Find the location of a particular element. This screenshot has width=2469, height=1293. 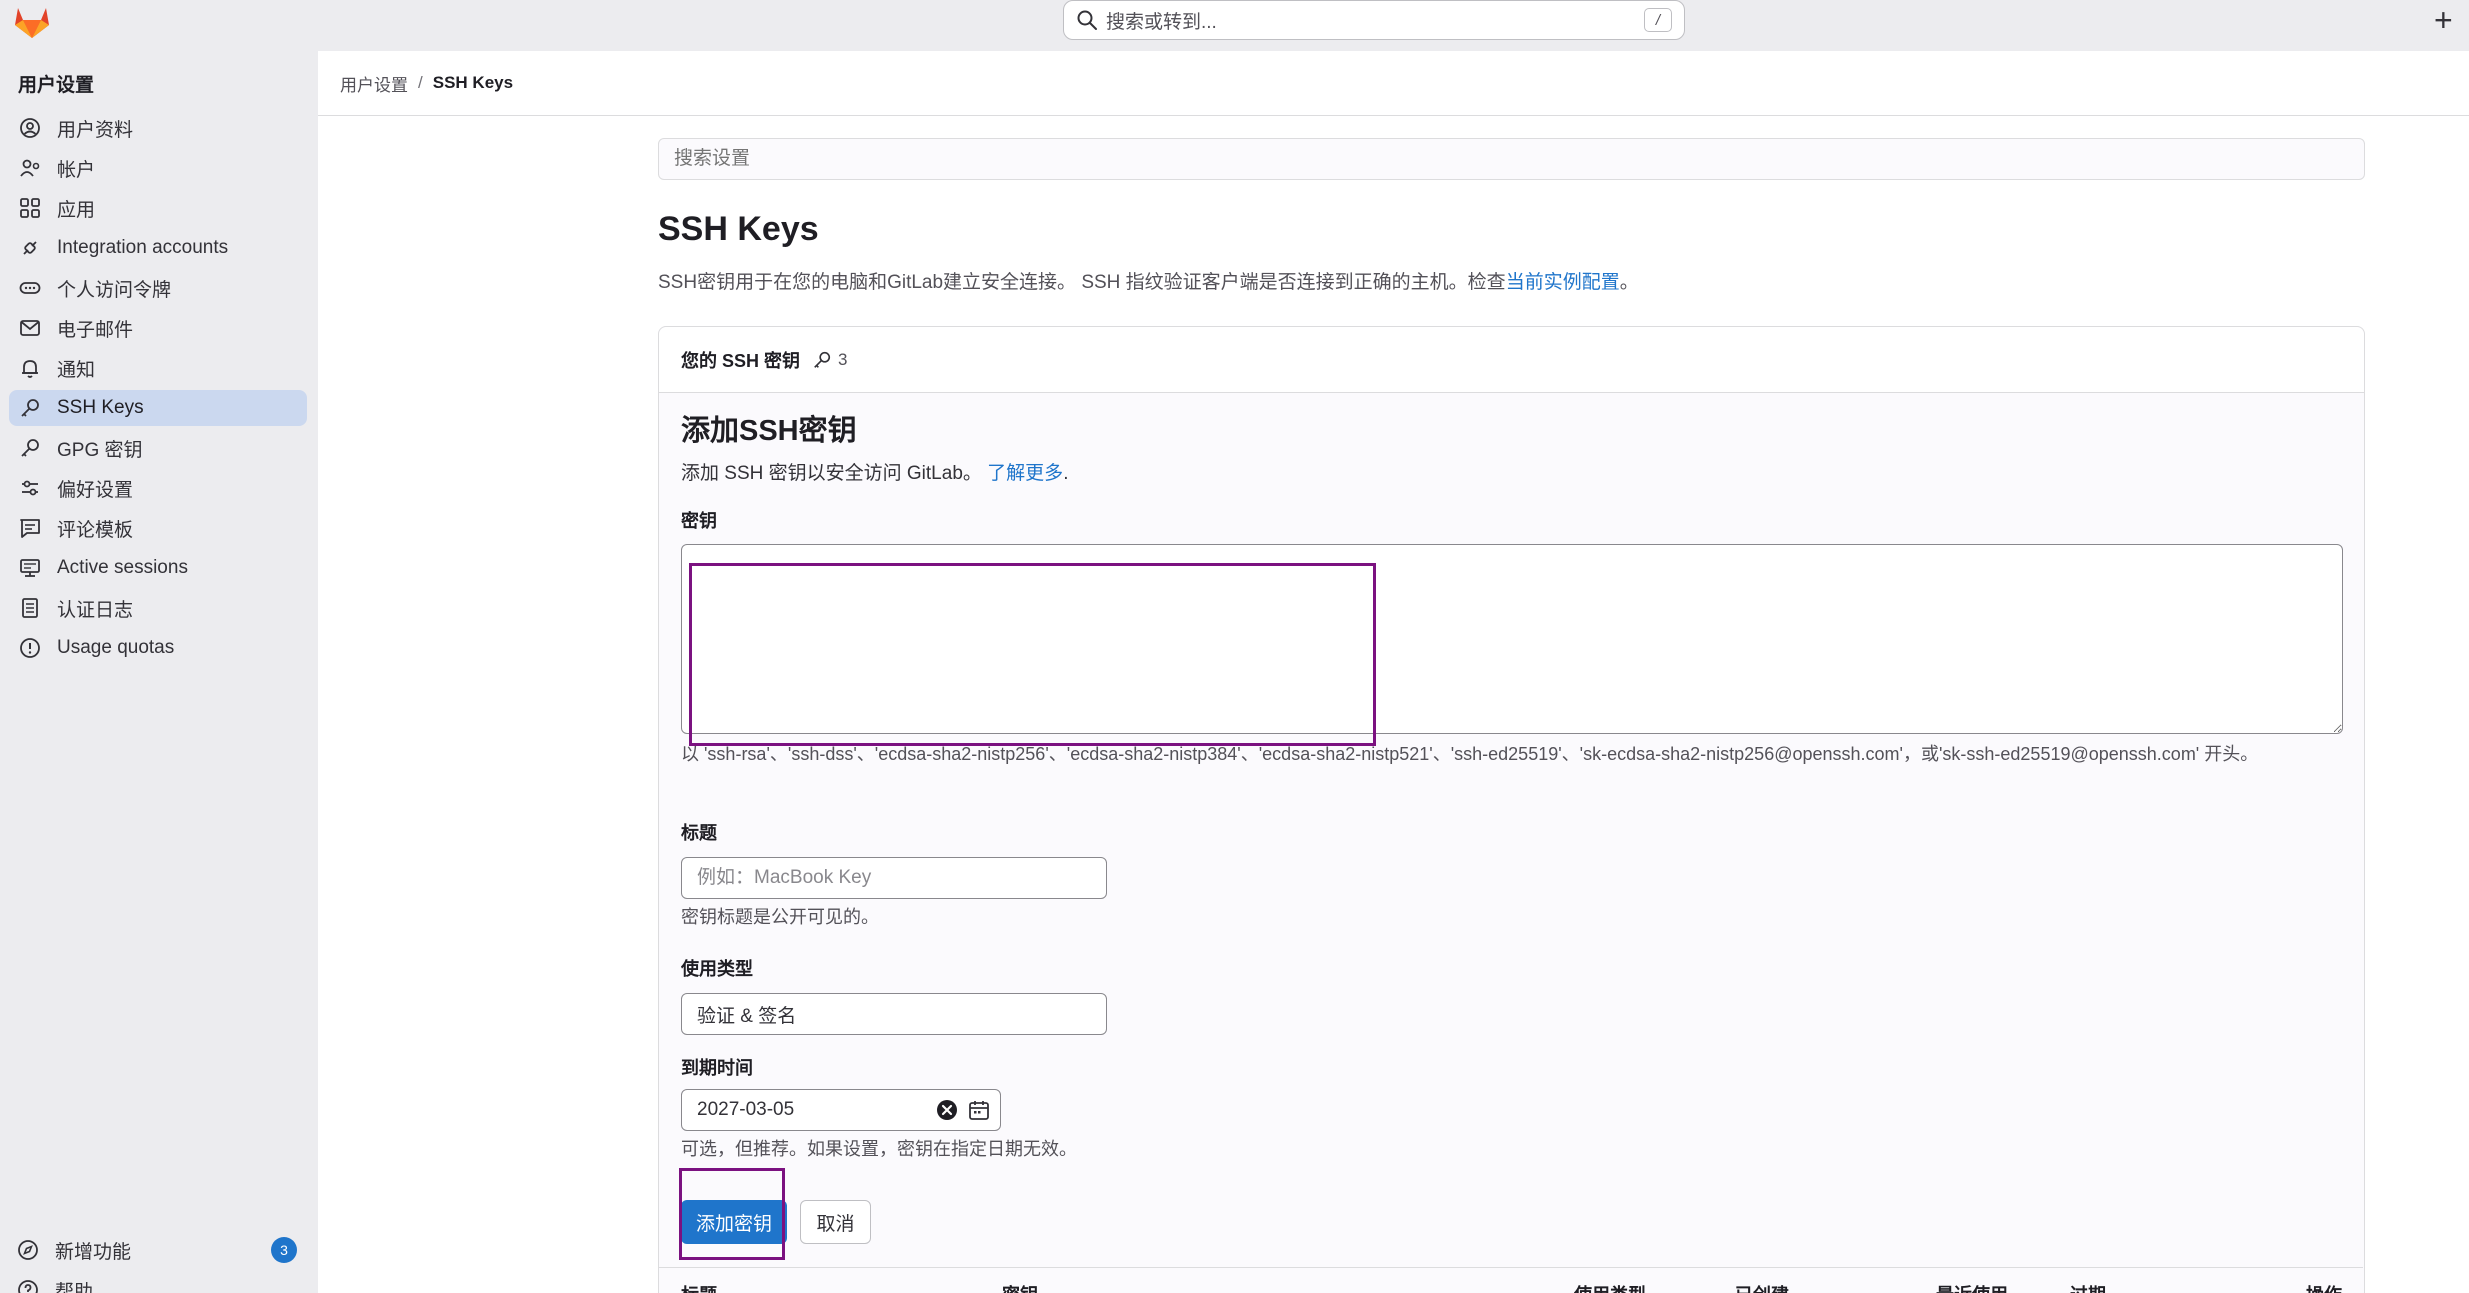

monitor-icon is located at coordinates (30, 568).